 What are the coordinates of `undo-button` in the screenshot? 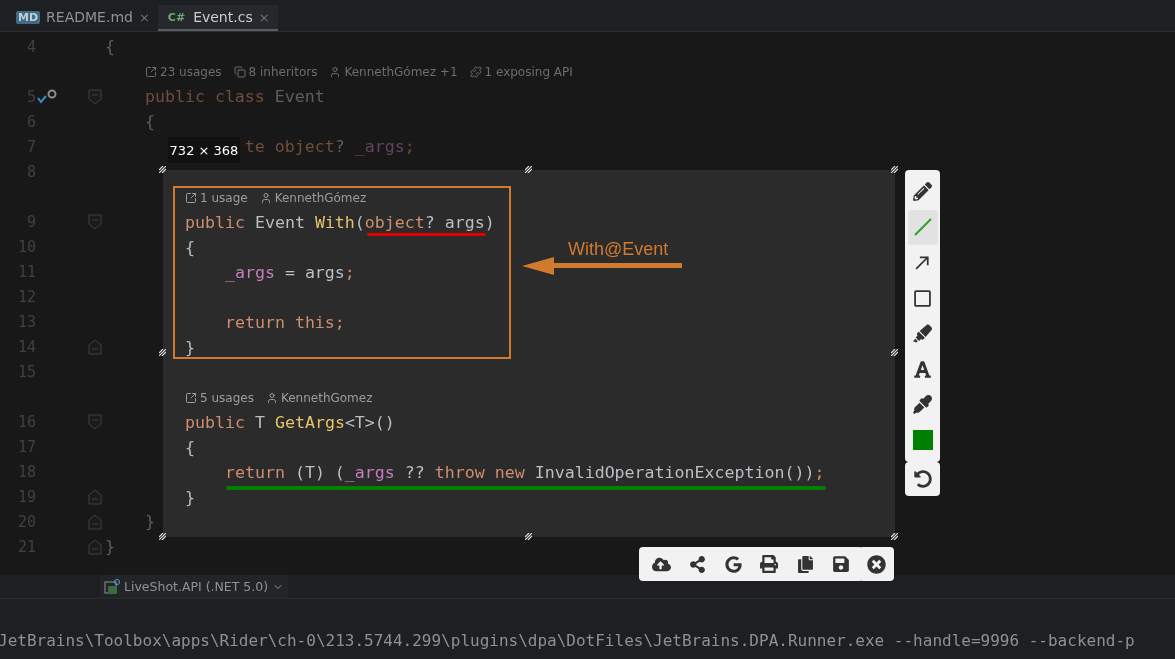 It's located at (922, 479).